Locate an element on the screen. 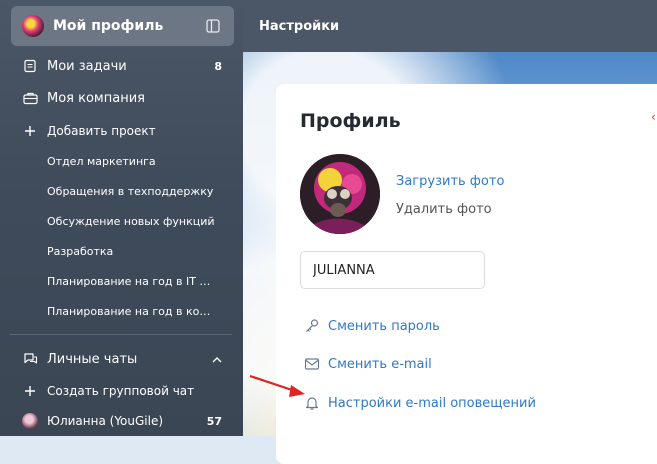 The width and height of the screenshot is (657, 464). page-title: Настройки is located at coordinates (299, 26).